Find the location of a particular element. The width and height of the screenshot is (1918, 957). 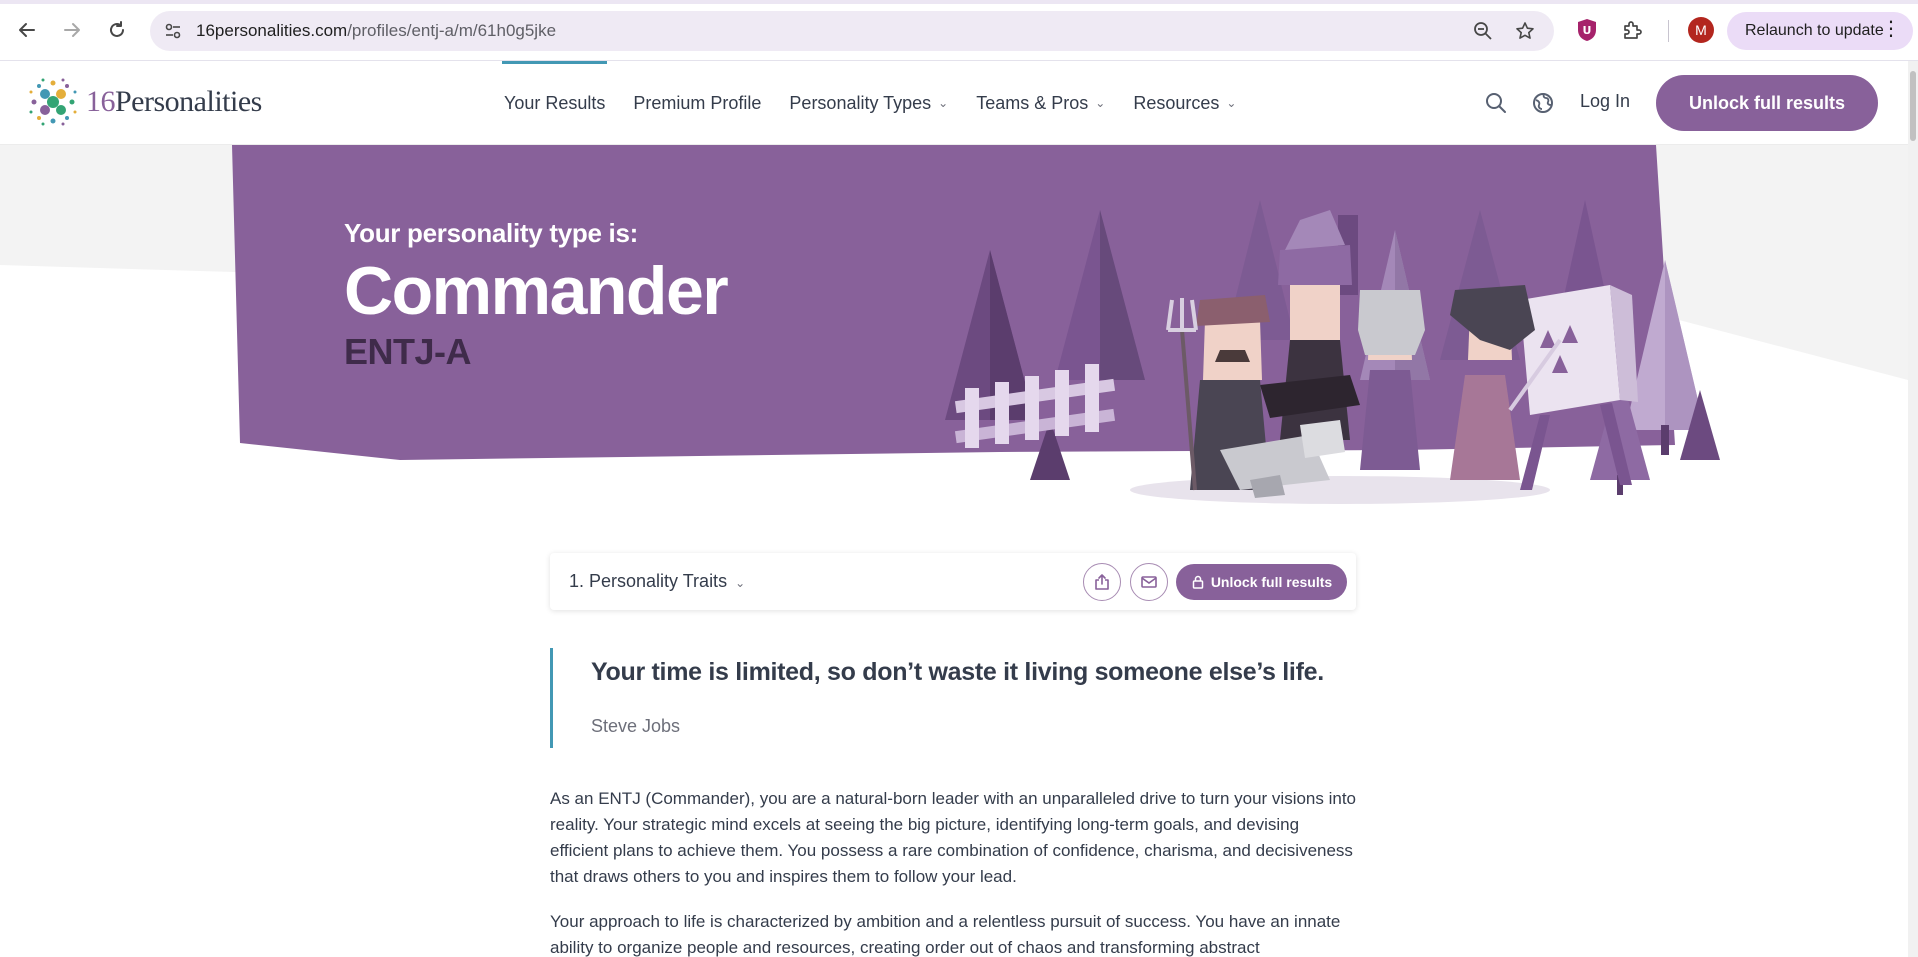

url-host: 16personalities.com is located at coordinates (272, 30).